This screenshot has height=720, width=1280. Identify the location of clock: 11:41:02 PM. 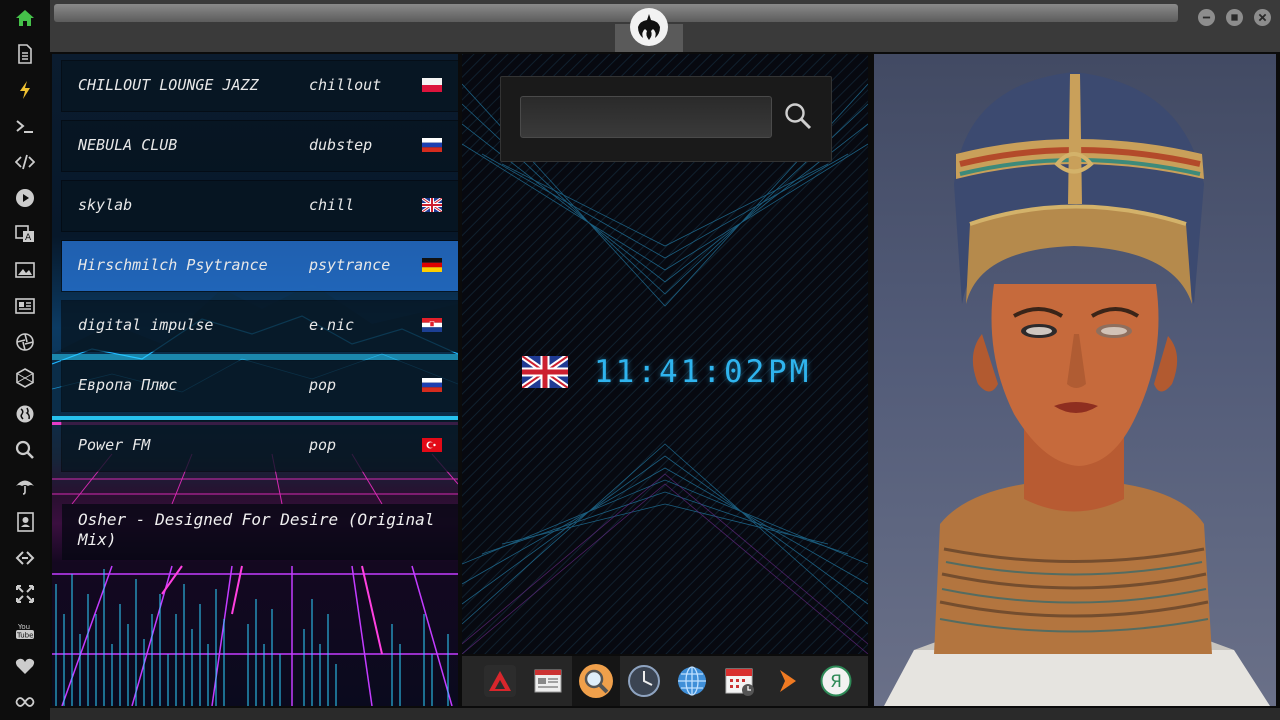
(672, 372).